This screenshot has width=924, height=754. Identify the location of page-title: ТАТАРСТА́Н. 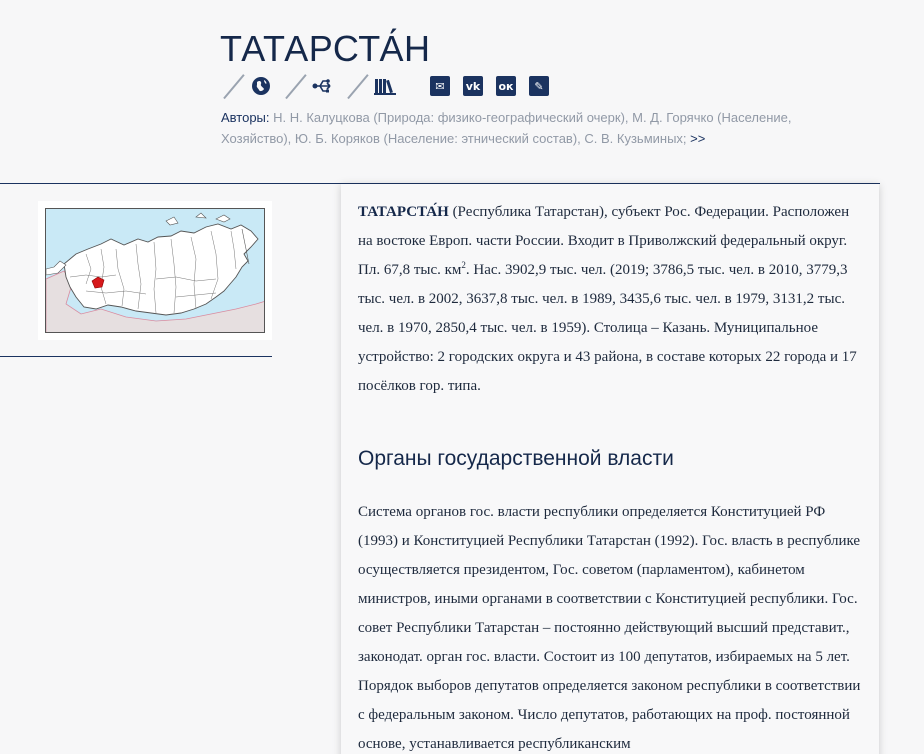
(325, 48).